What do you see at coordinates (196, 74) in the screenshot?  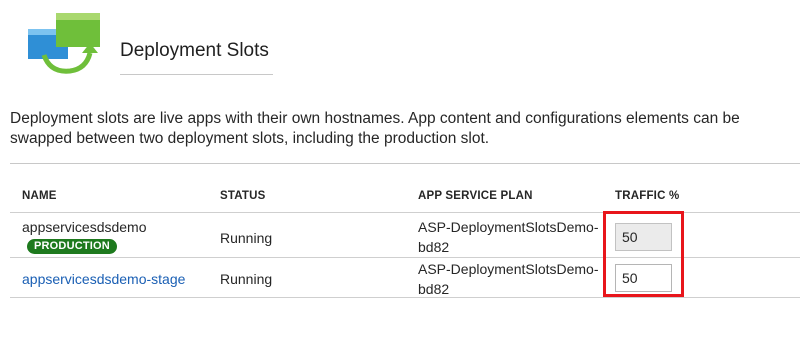 I see `title-divider` at bounding box center [196, 74].